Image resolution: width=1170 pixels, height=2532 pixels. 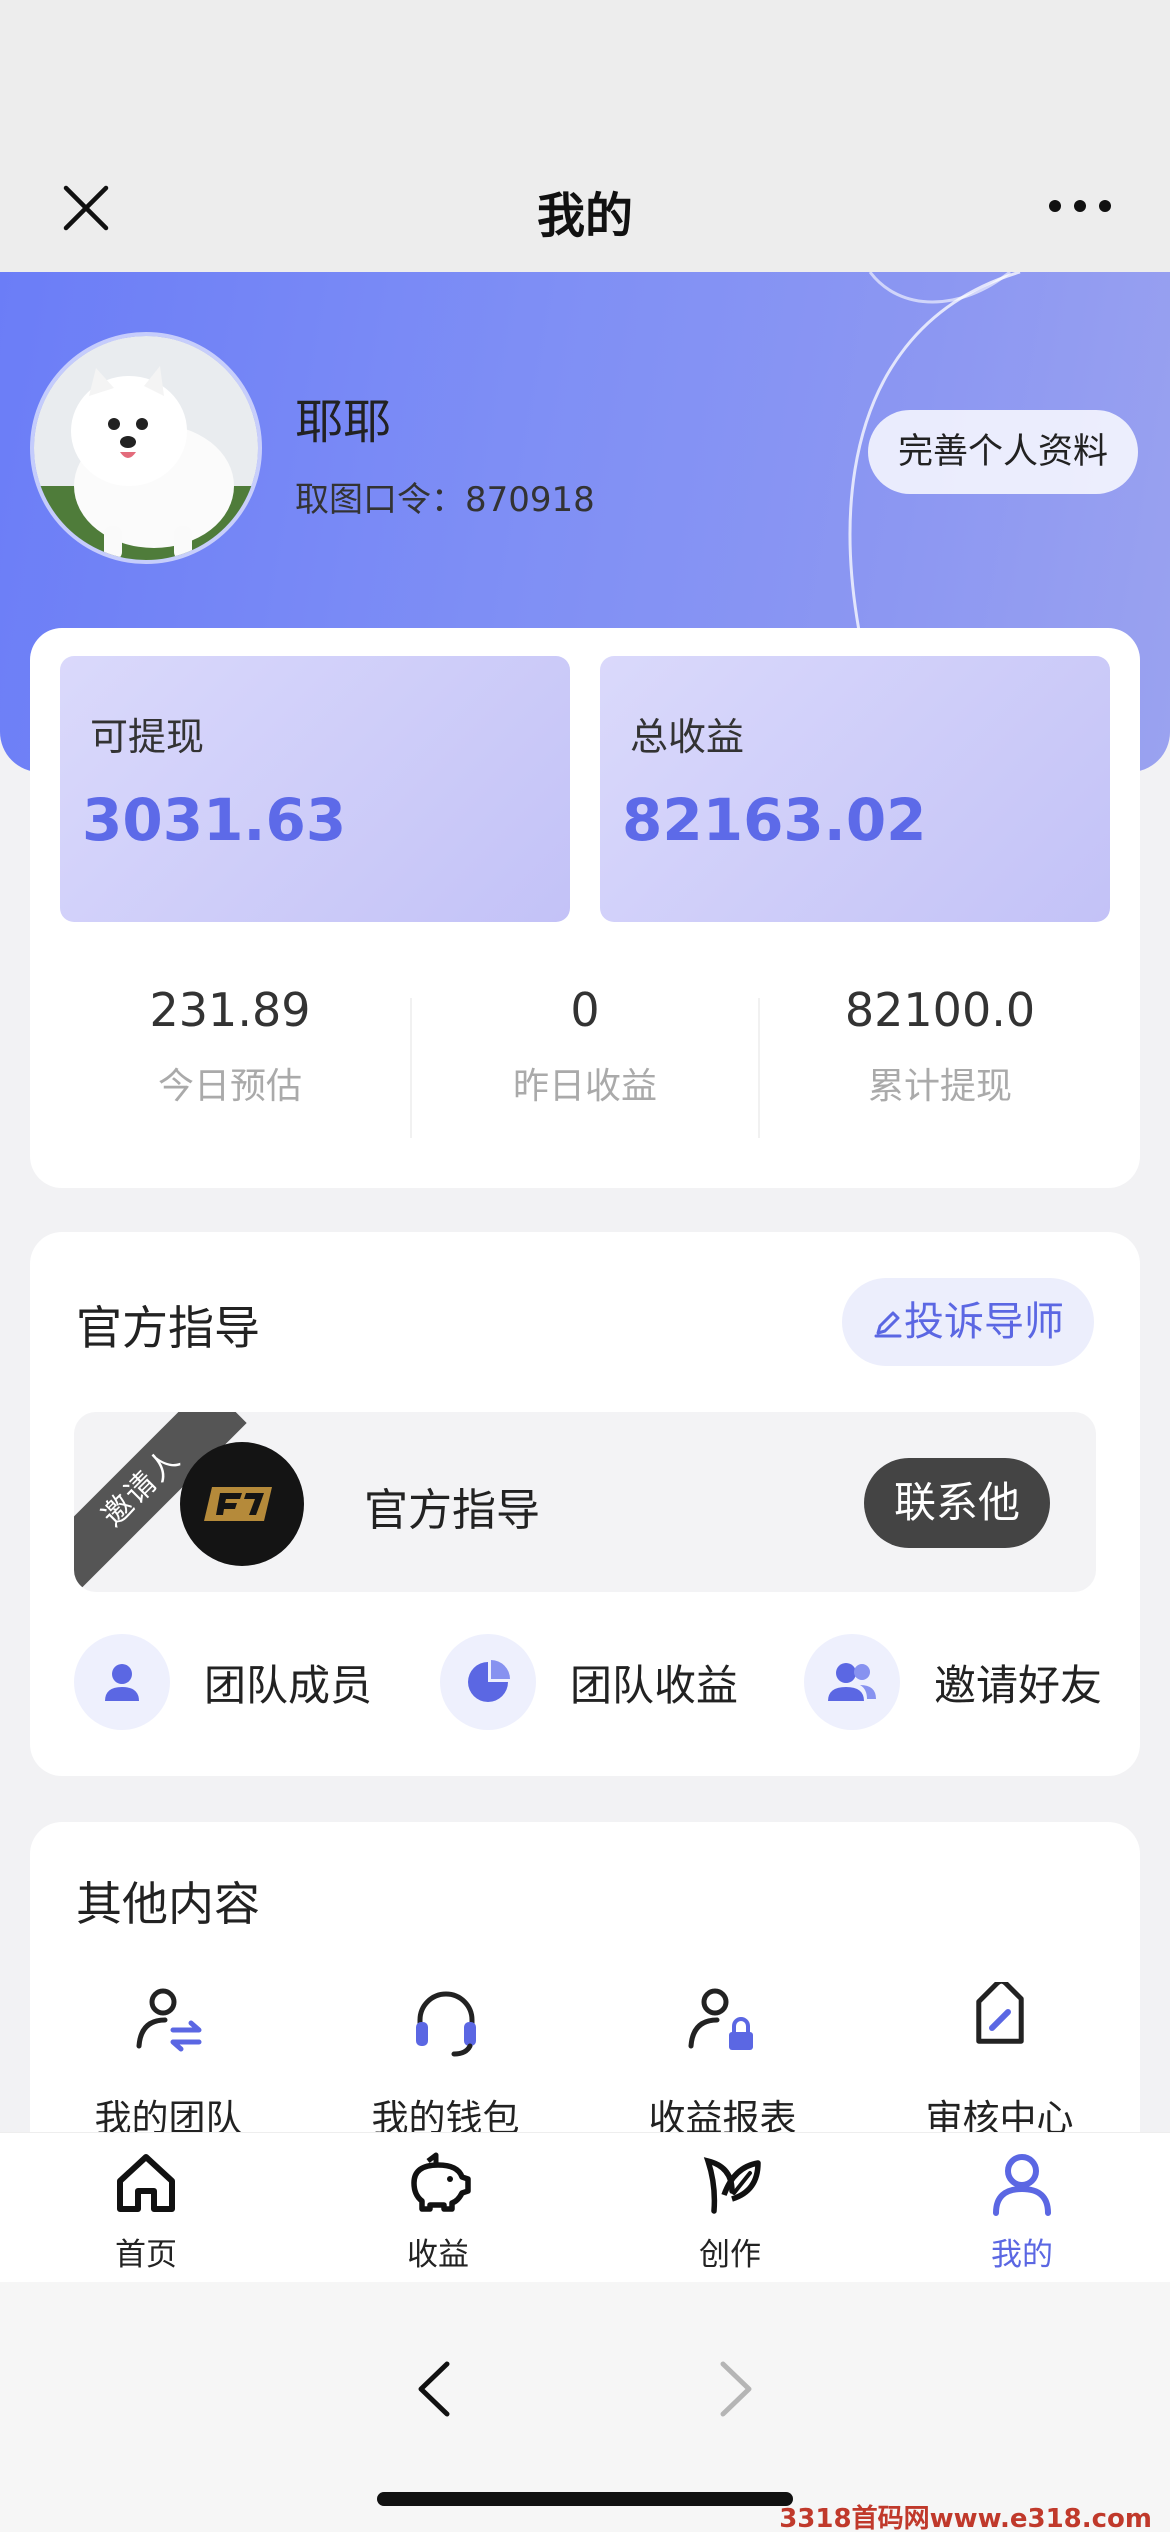 I want to click on stat-today-estimate: 231.89 今日预估, so click(x=230, y=1046).